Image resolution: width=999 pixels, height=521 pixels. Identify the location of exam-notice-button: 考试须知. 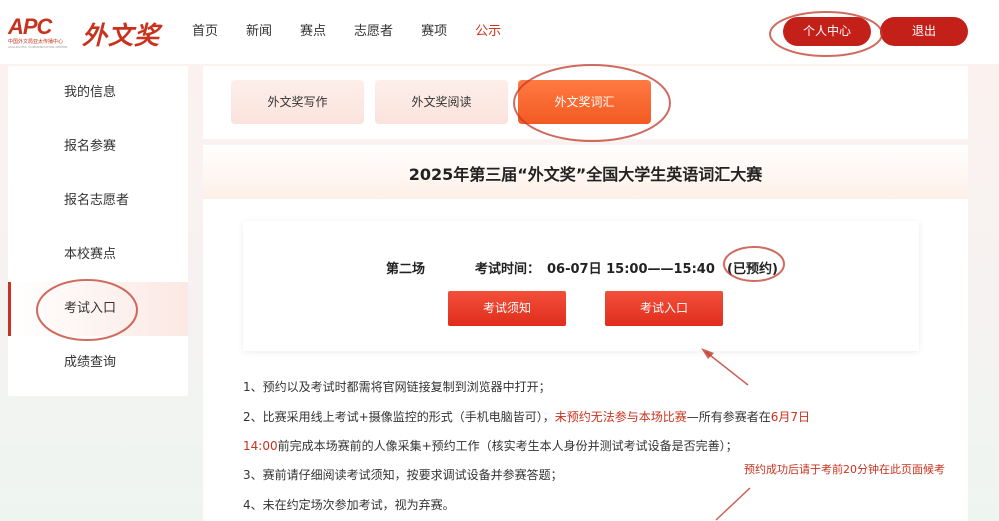
(507, 308).